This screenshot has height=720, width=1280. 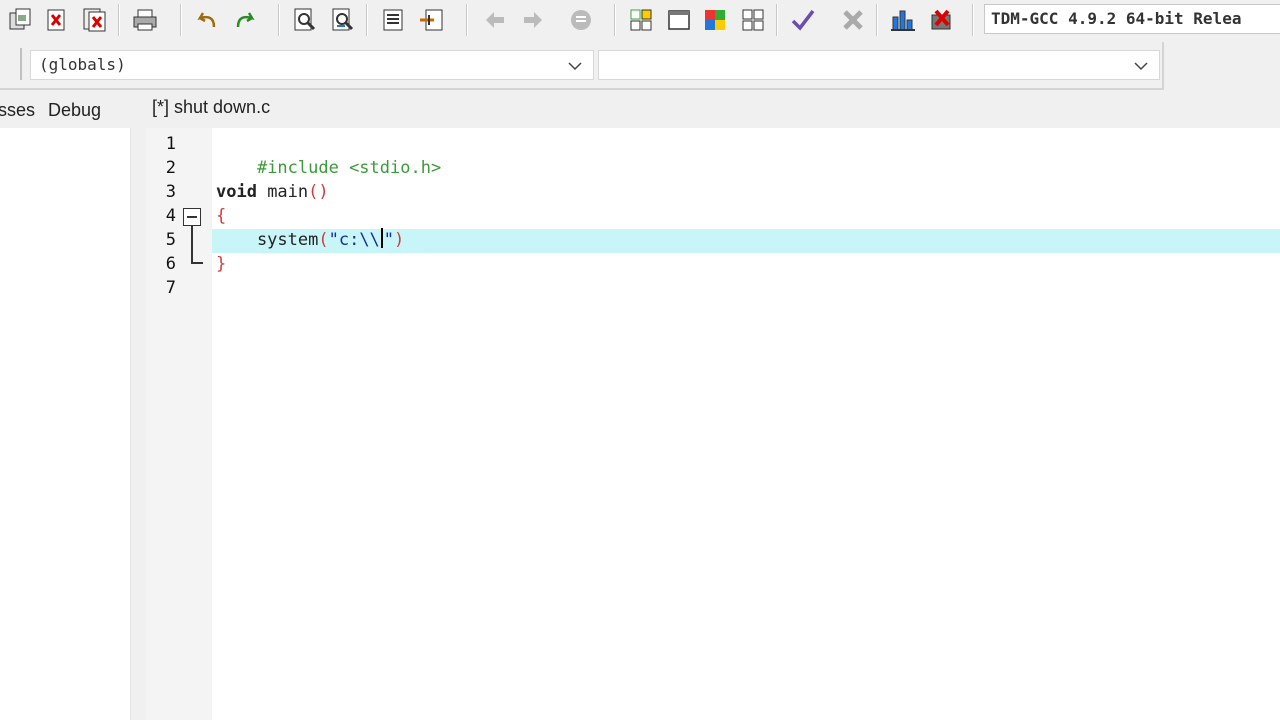 I want to click on code-line-1: #include <stdio.h>, so click(x=328, y=155).